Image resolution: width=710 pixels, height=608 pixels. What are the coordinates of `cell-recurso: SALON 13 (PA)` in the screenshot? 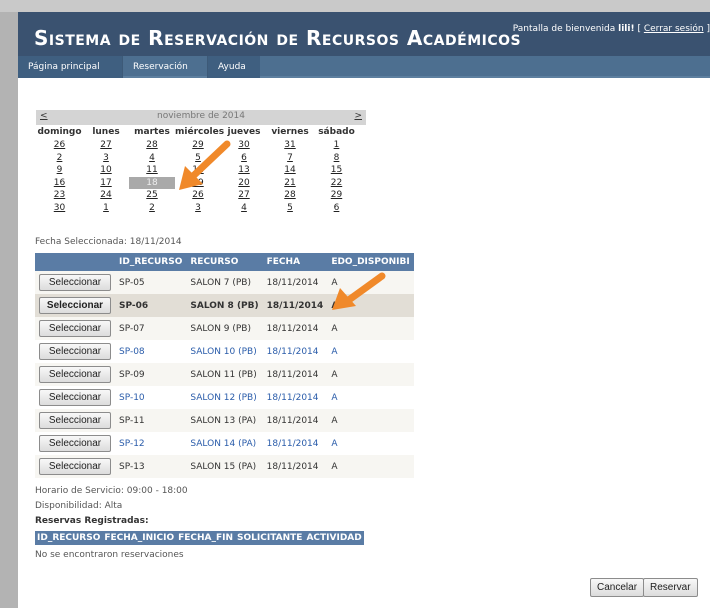 It's located at (224, 420).